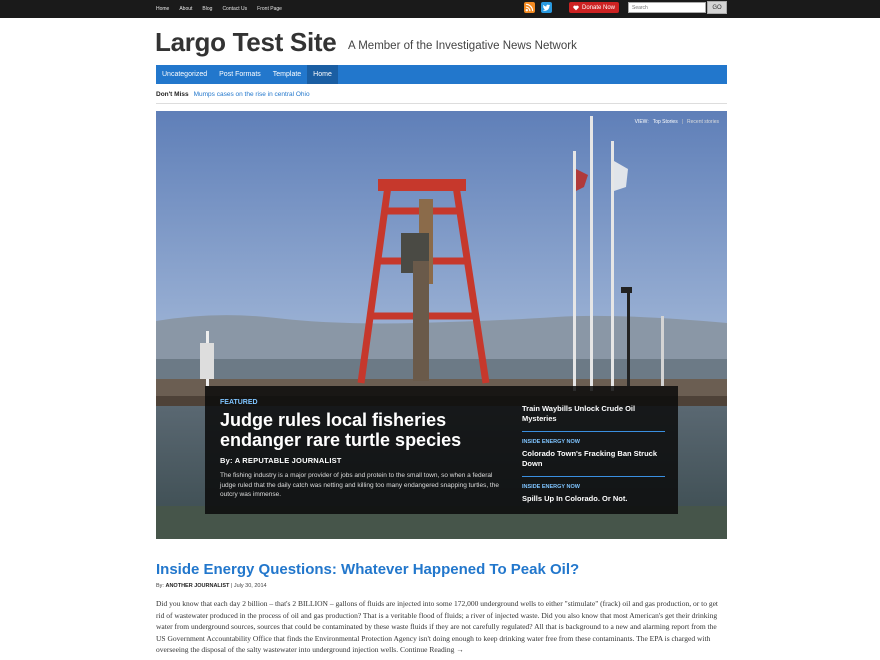  I want to click on nav-uncategorized: Uncategorized, so click(184, 74).